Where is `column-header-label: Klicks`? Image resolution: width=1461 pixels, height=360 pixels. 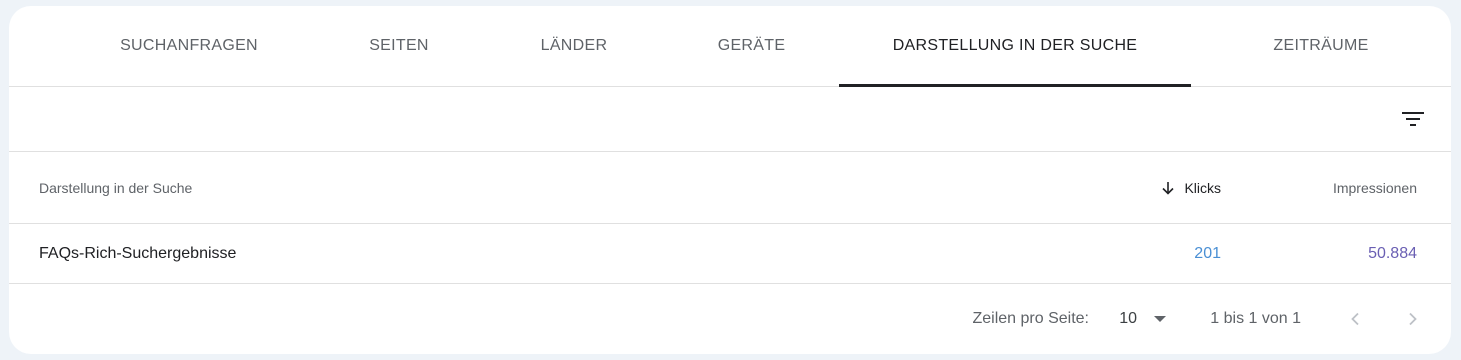
column-header-label: Klicks is located at coordinates (1202, 187).